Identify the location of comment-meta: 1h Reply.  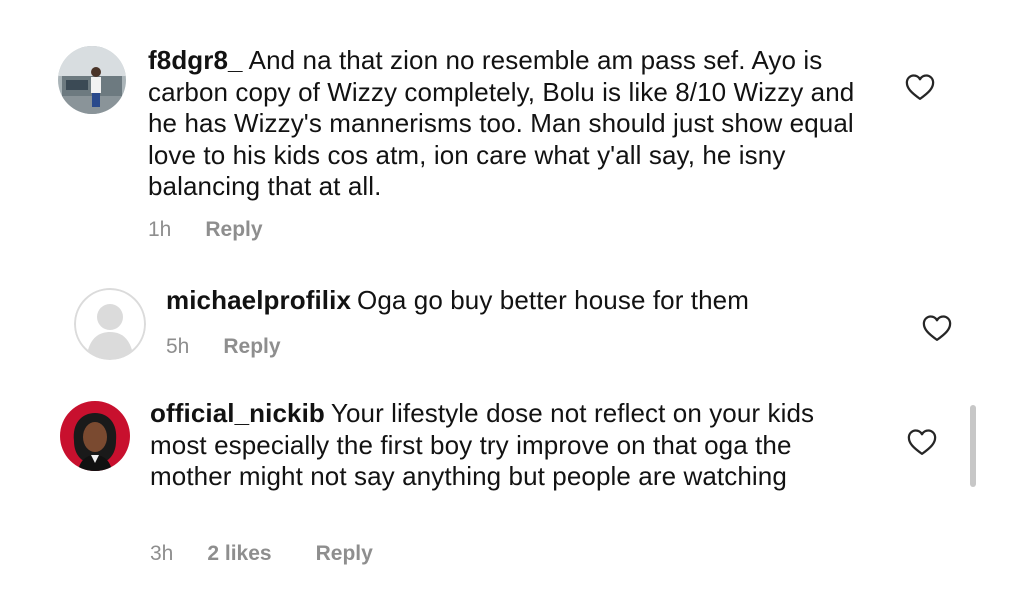
(205, 230).